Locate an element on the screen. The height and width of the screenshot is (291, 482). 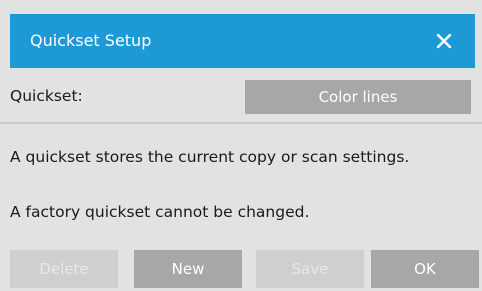
divider is located at coordinates (241, 123).